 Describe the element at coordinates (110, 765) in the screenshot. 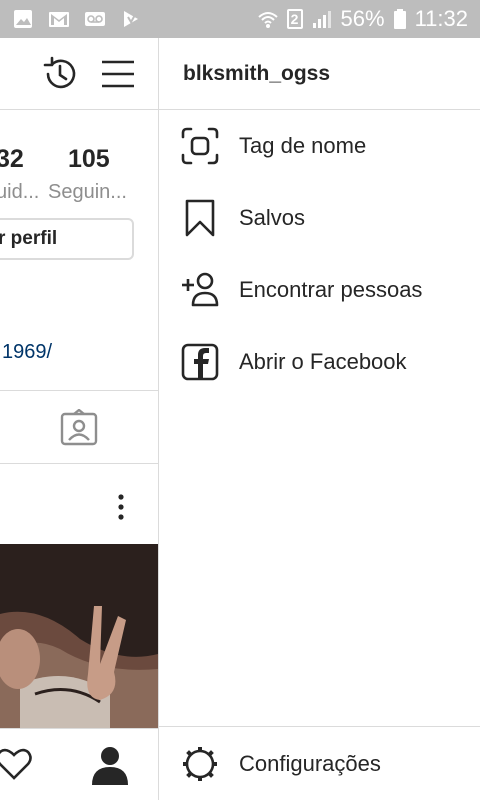

I see `profile-icon` at that location.